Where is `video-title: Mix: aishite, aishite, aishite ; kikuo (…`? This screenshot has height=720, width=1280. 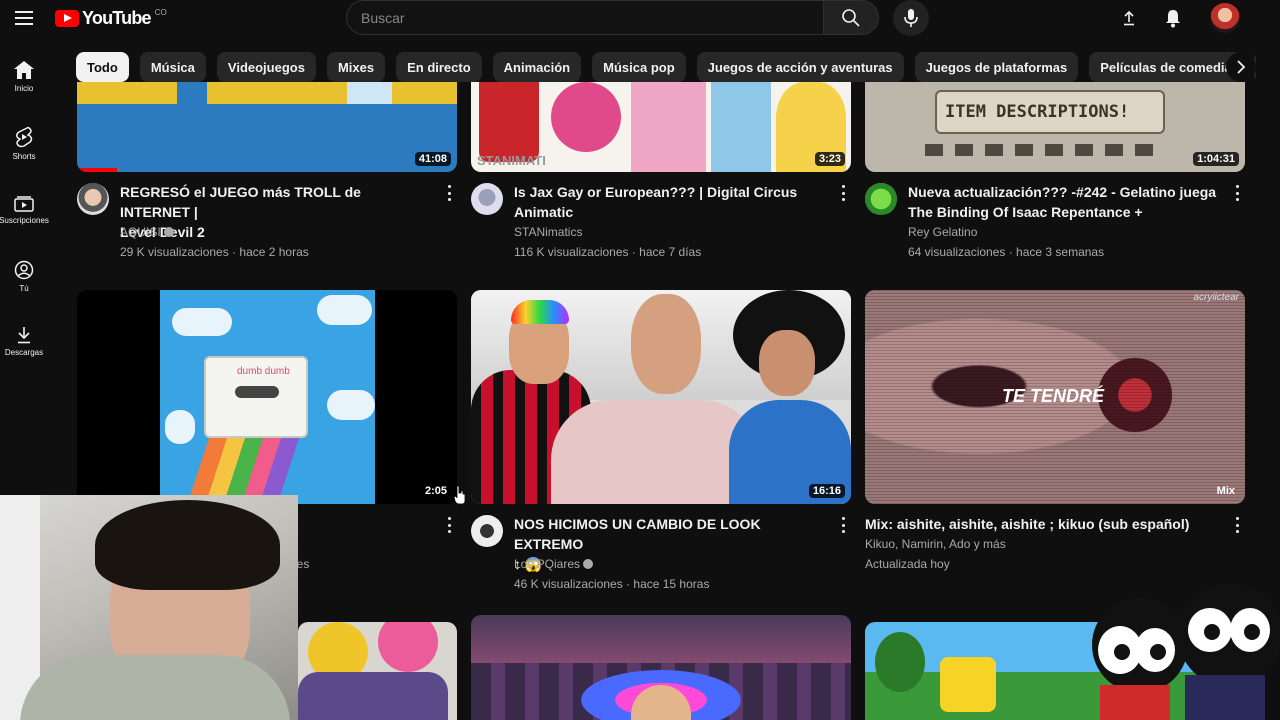
video-title: Mix: aishite, aishite, aishite ; kikuo (… is located at coordinates (1045, 524).